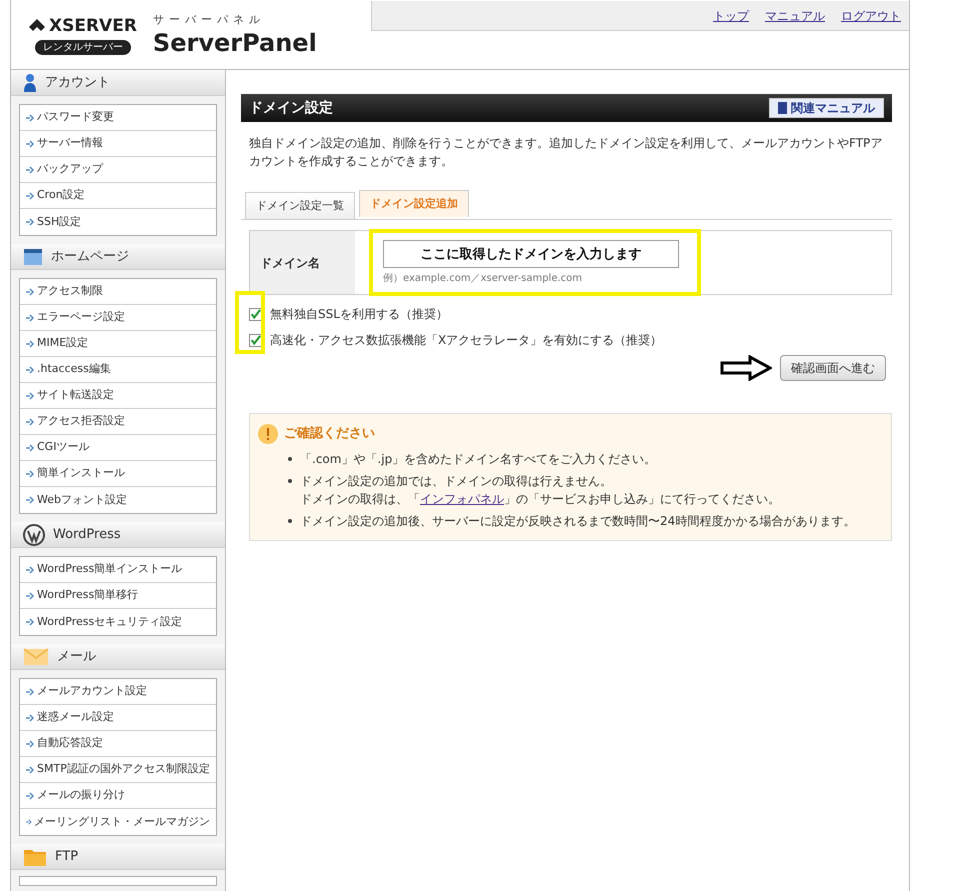 The height and width of the screenshot is (891, 953). Describe the element at coordinates (36, 657) in the screenshot. I see `envelope-icon` at that location.